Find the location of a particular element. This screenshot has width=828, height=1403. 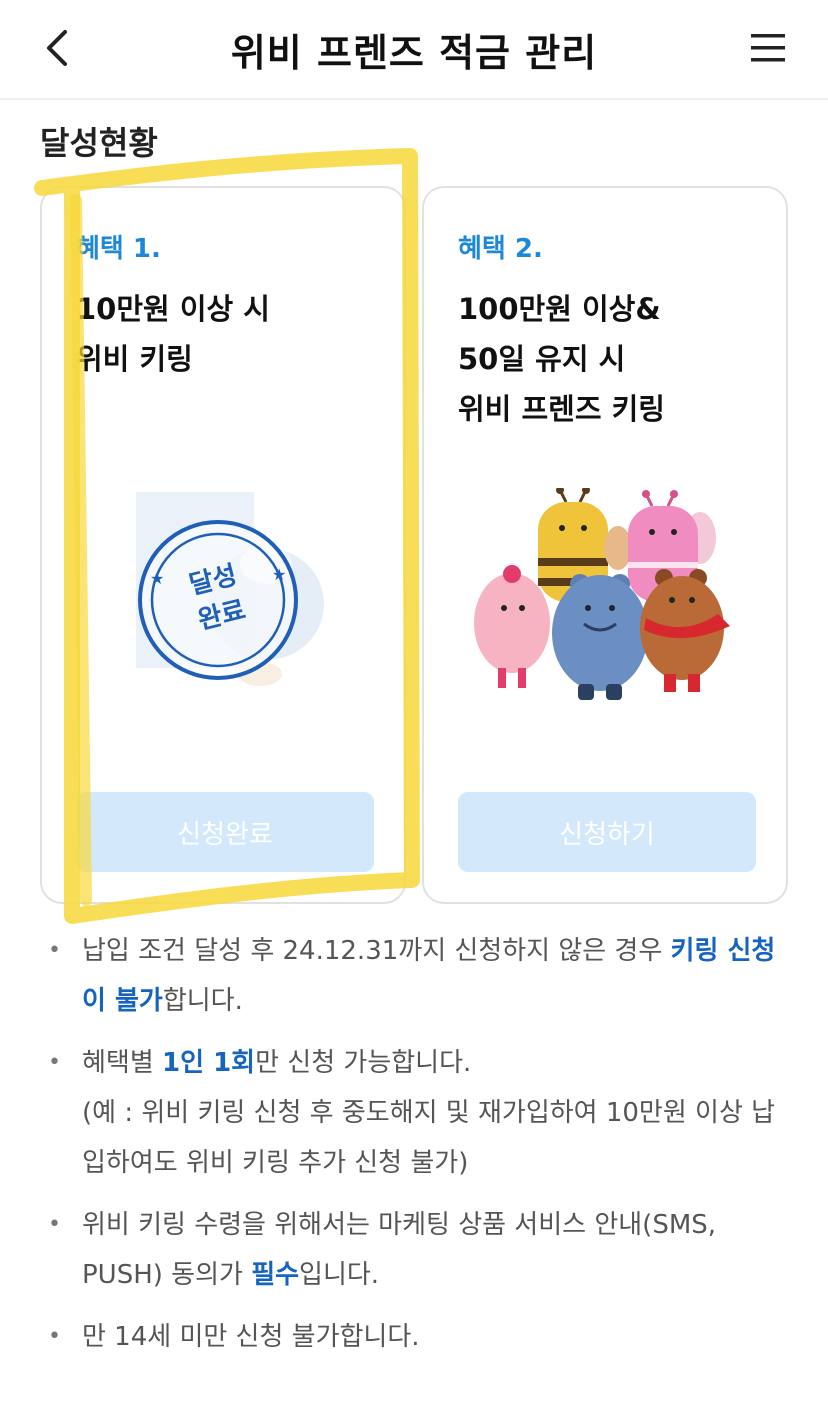

benefit-description: 100만원 이상& 50일 유지 시 위비 프렌즈 키링 is located at coordinates (561, 359).